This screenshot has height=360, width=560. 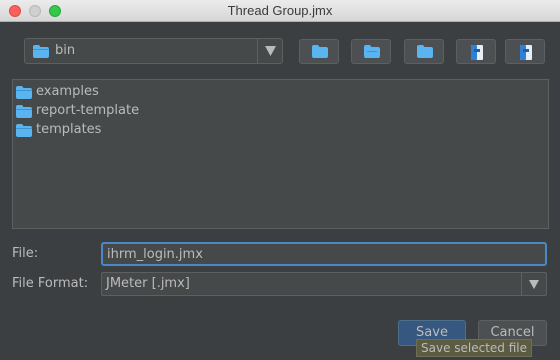 I want to click on file-name: examples, so click(x=67, y=91).